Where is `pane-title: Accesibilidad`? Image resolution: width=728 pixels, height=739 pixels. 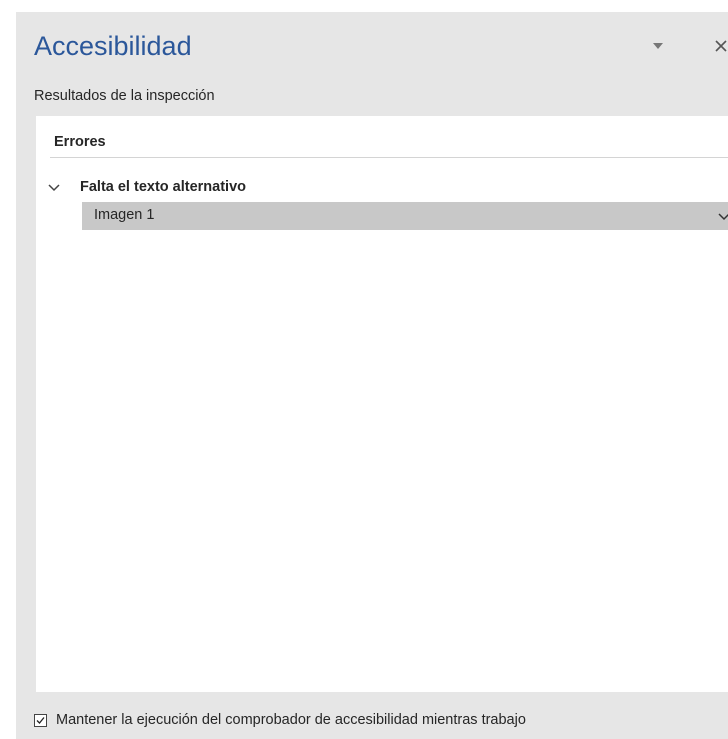 pane-title: Accesibilidad is located at coordinates (113, 46).